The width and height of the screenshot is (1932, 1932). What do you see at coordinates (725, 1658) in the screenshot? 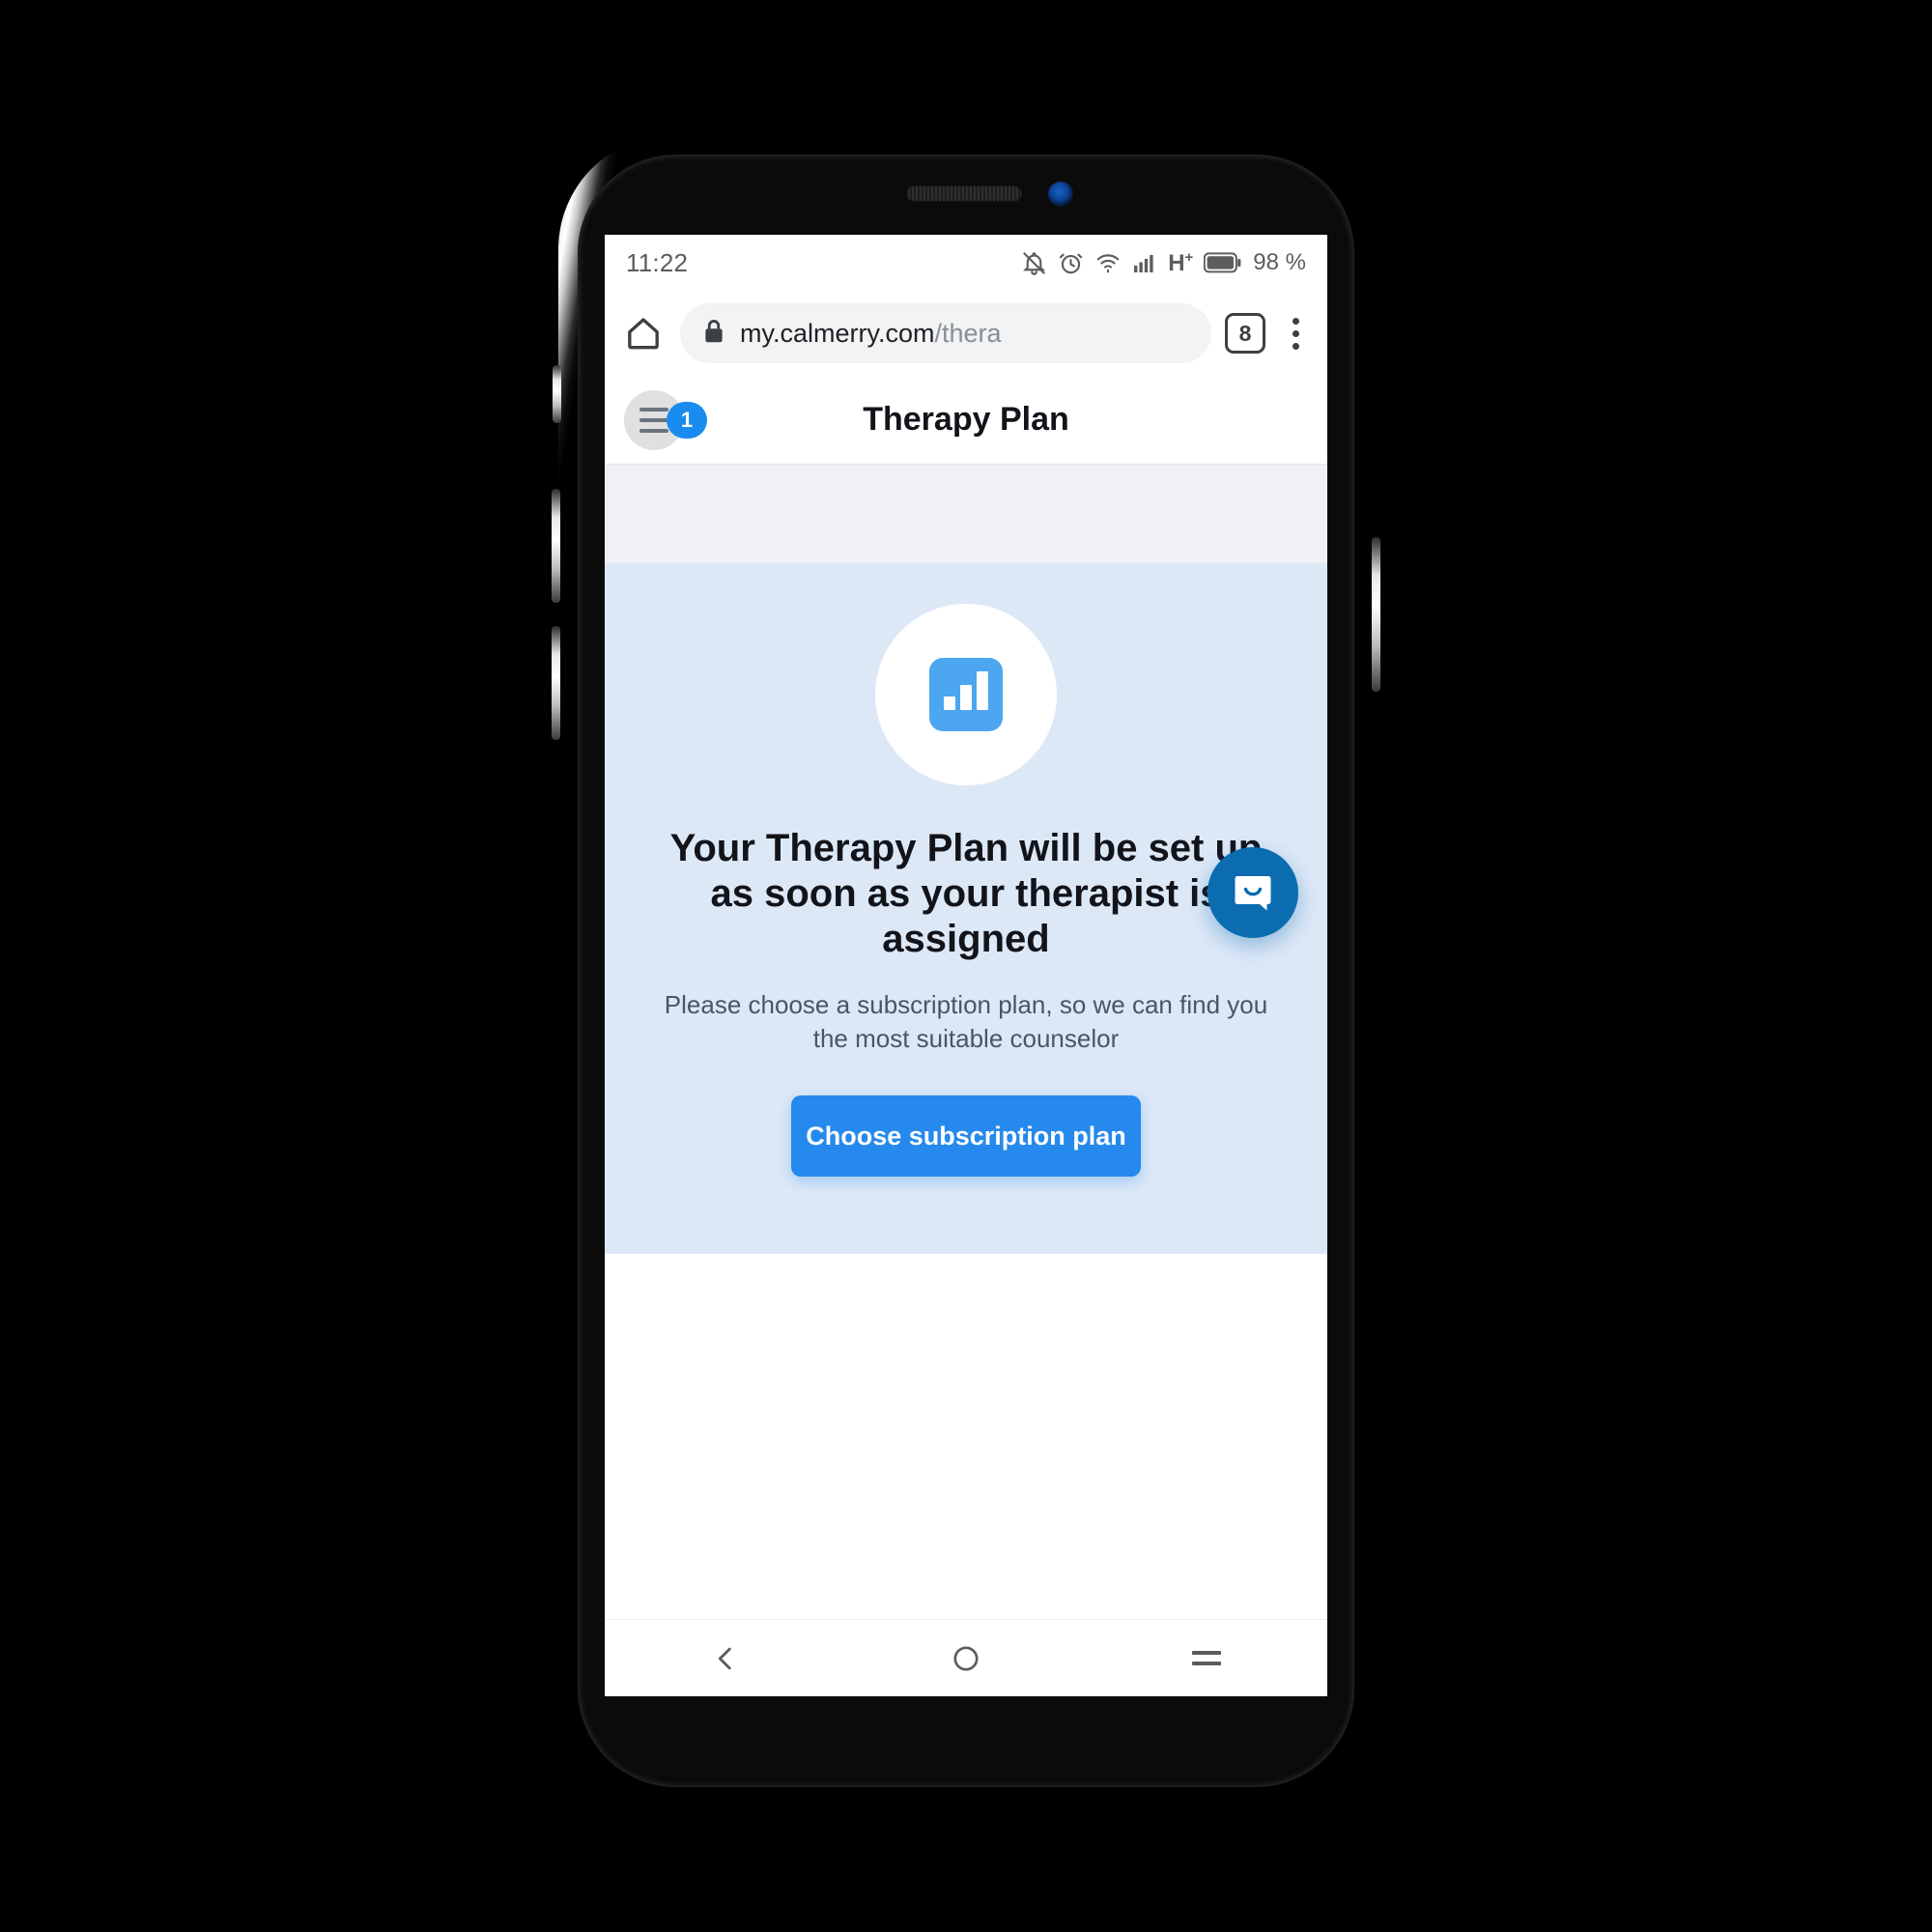
I see `back-icon` at bounding box center [725, 1658].